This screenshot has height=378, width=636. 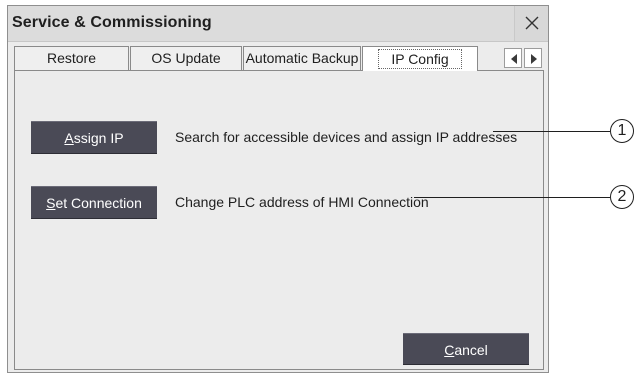 What do you see at coordinates (471, 350) in the screenshot?
I see `cancel-label: ancel` at bounding box center [471, 350].